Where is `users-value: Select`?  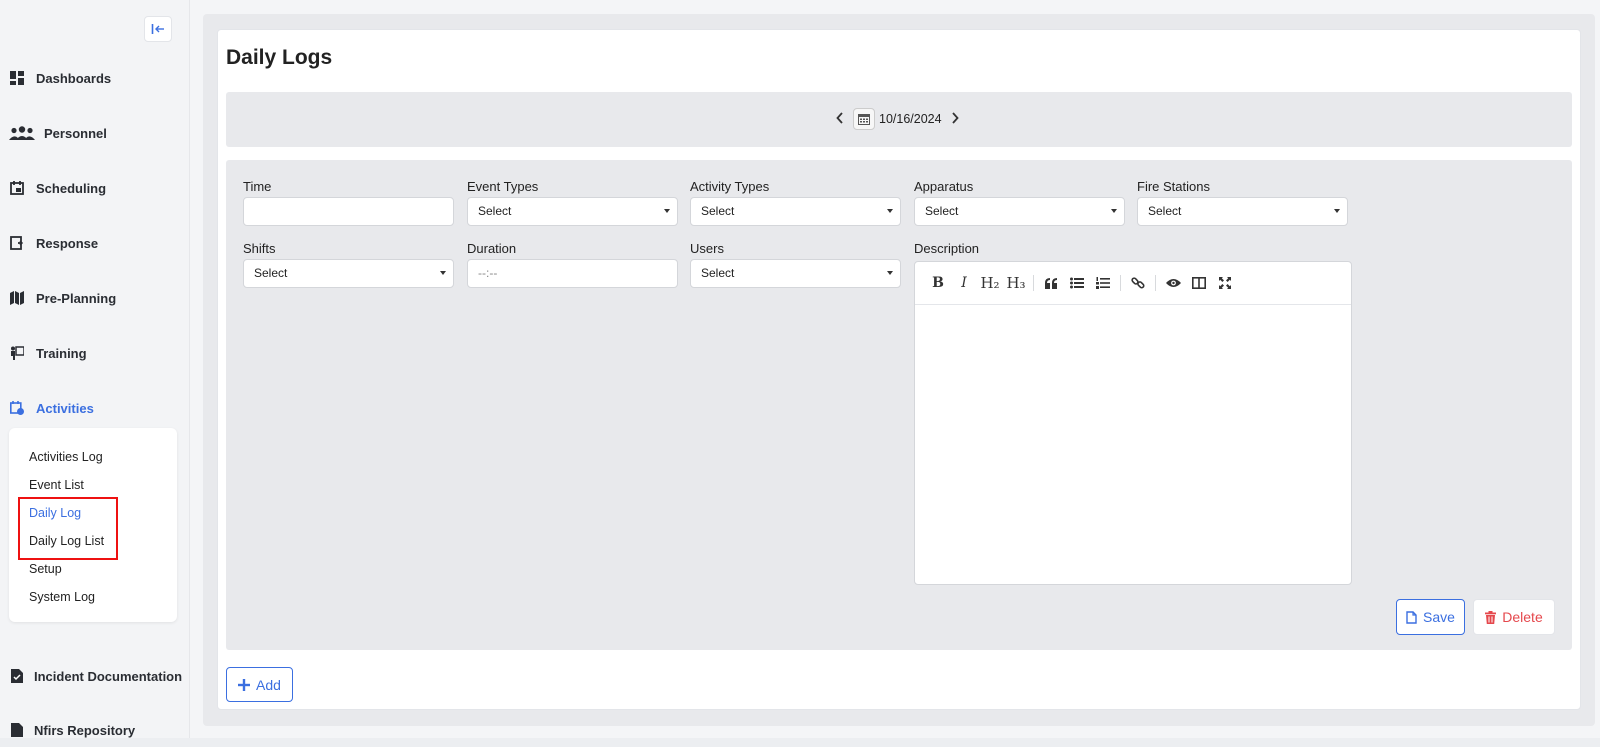
users-value: Select is located at coordinates (718, 273).